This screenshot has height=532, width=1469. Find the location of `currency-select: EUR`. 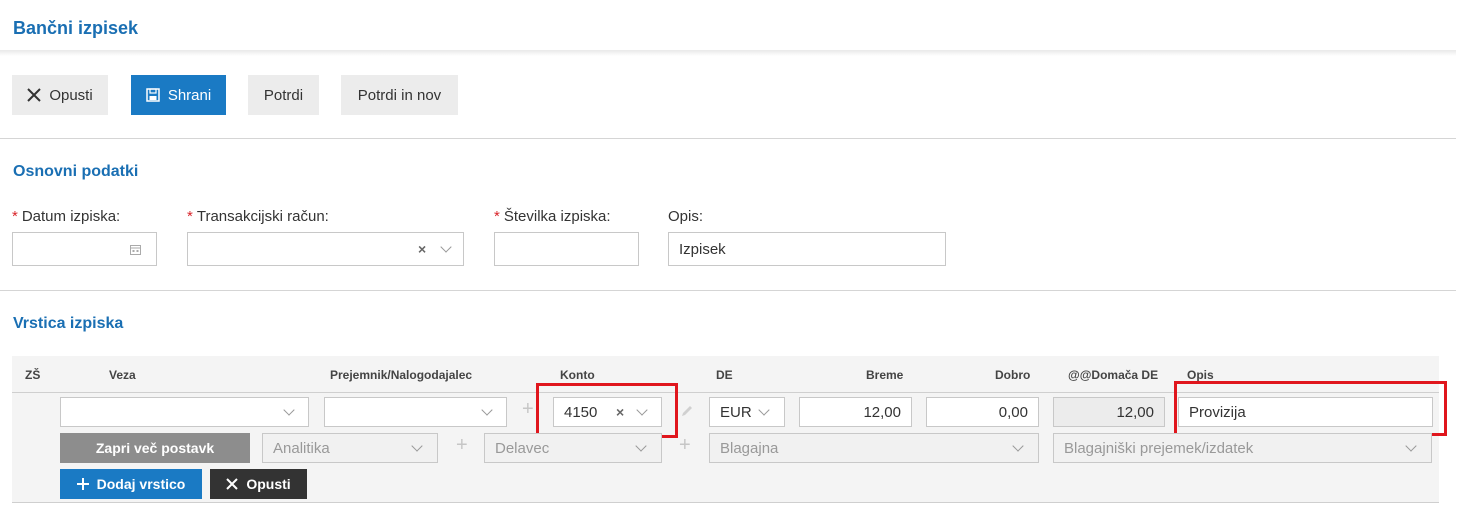

currency-select: EUR is located at coordinates (747, 412).